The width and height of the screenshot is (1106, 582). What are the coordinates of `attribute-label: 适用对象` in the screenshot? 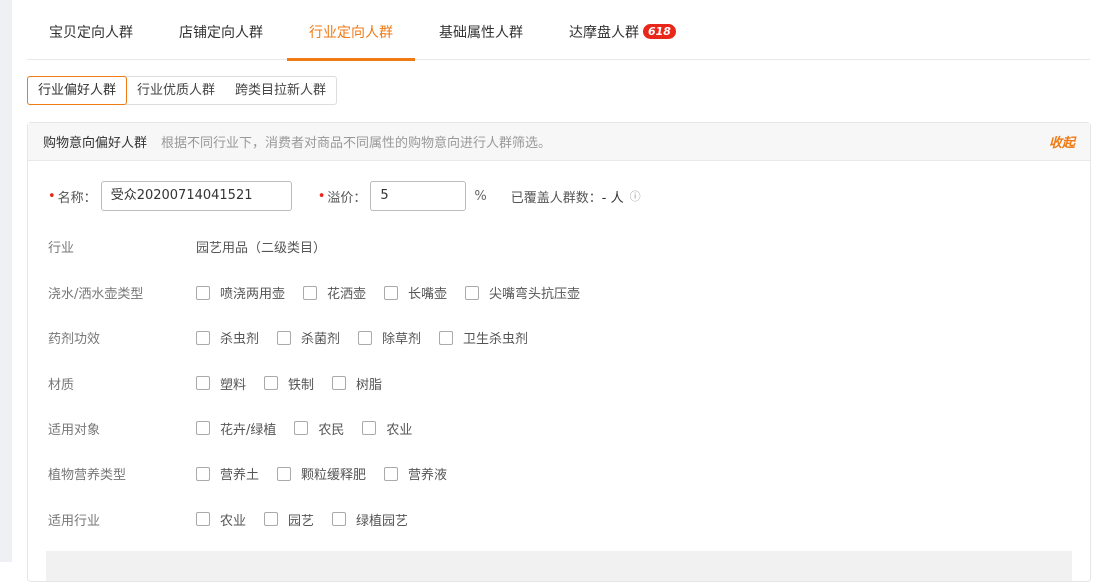 It's located at (74, 430).